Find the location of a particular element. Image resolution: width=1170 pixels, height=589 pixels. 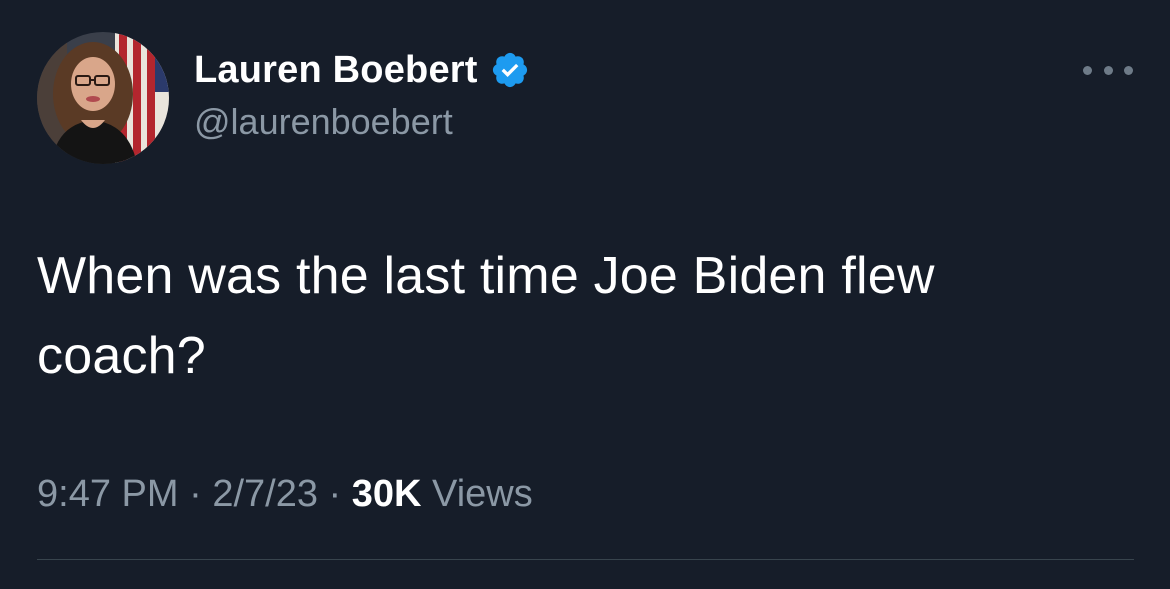

display-name: Lauren Boebert is located at coordinates (336, 70).